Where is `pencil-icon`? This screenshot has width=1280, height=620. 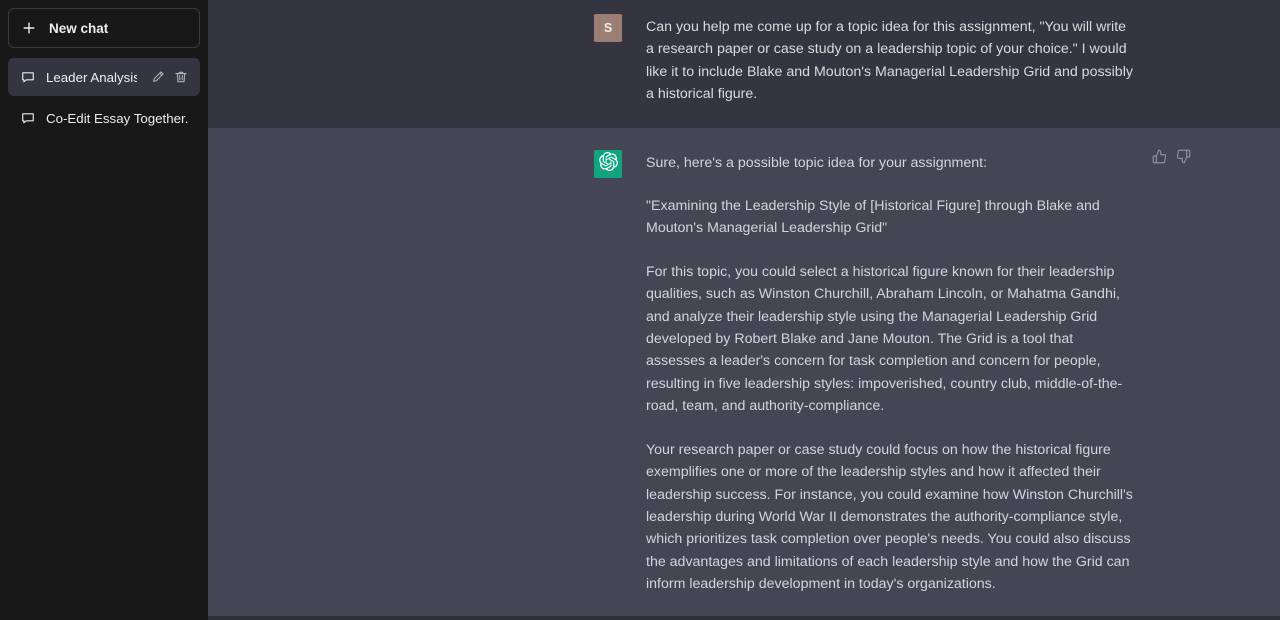 pencil-icon is located at coordinates (157, 77).